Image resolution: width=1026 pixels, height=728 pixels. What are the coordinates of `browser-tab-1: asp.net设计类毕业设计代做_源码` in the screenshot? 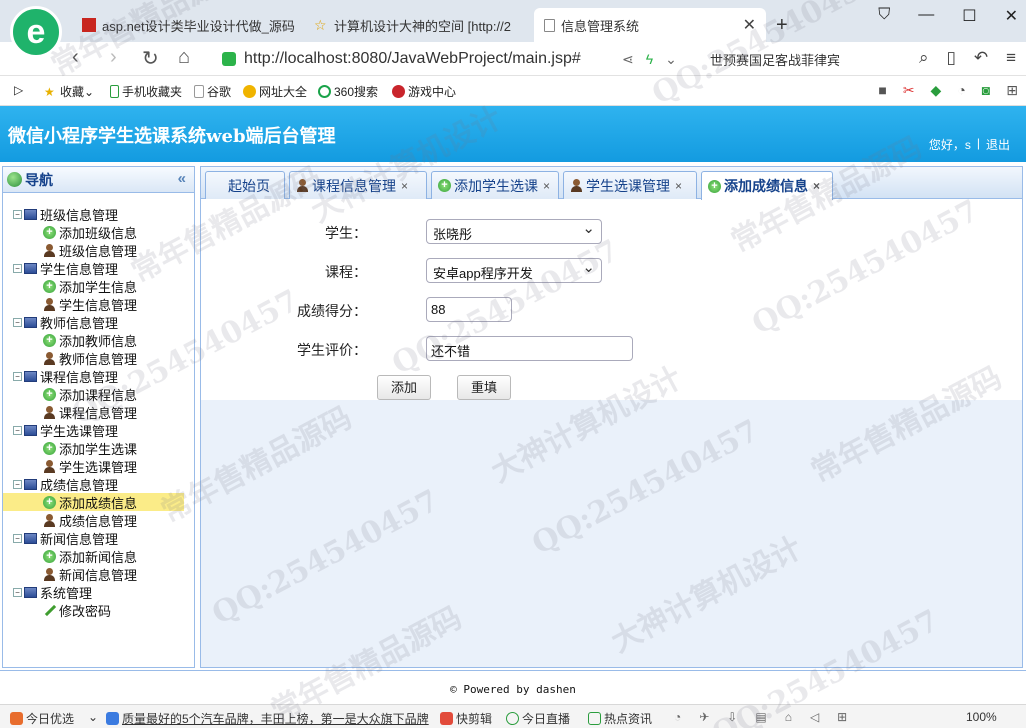 It's located at (186, 25).